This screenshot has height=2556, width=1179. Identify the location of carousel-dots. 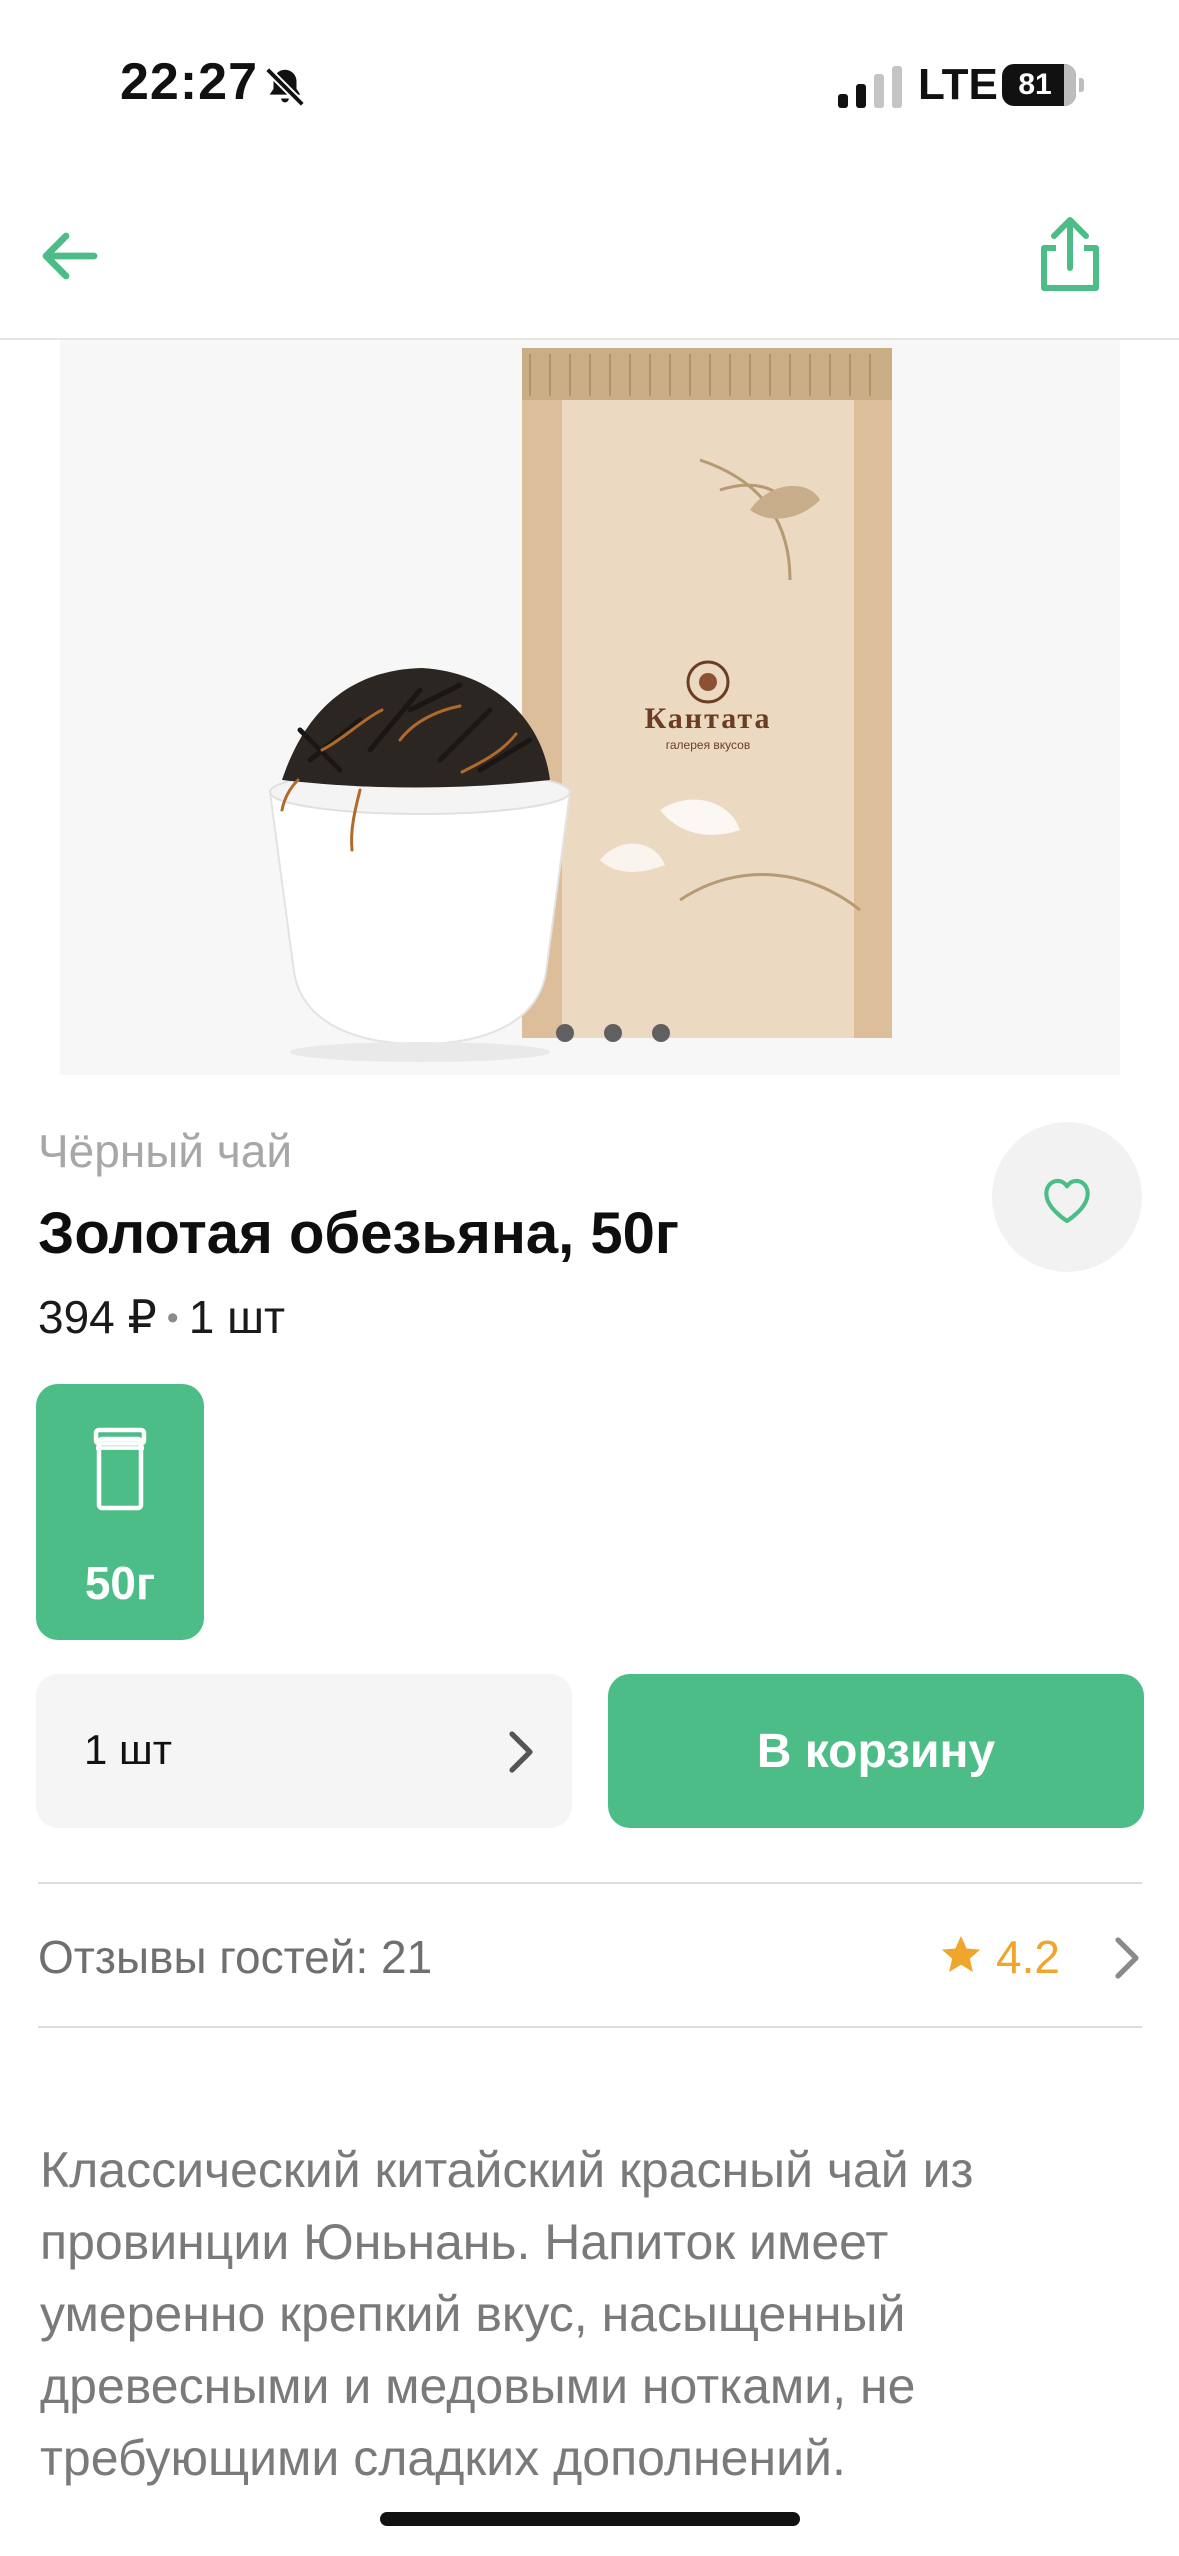
(605, 1039).